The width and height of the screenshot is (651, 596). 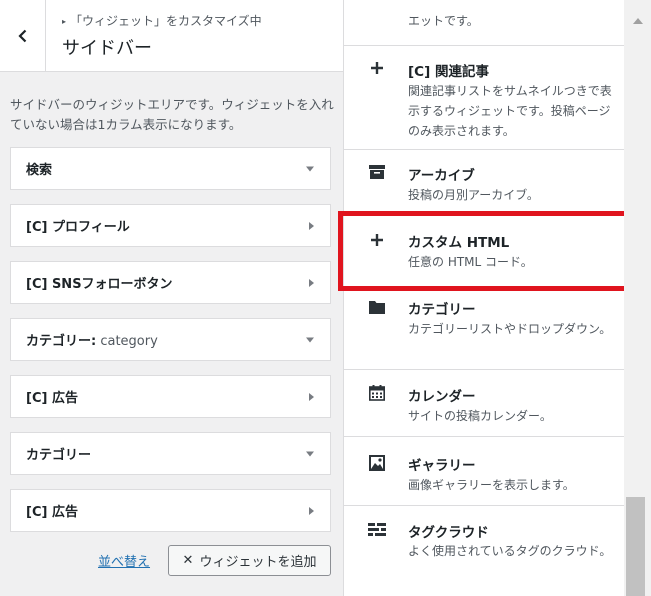 I want to click on arrow-up-icon, so click(x=637, y=21).